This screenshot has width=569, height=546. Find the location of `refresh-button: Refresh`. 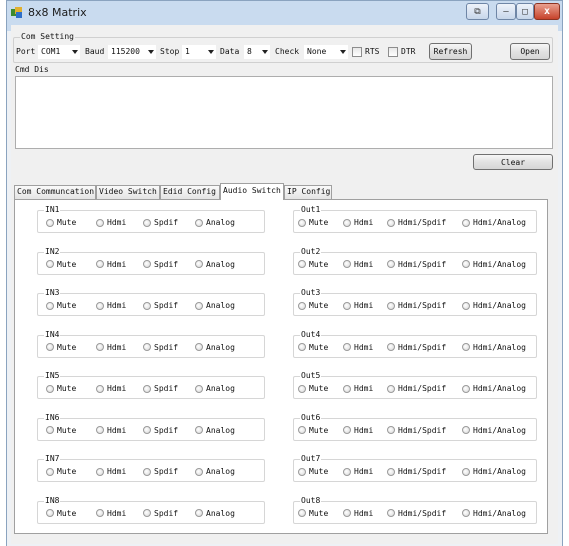

refresh-button: Refresh is located at coordinates (450, 51).